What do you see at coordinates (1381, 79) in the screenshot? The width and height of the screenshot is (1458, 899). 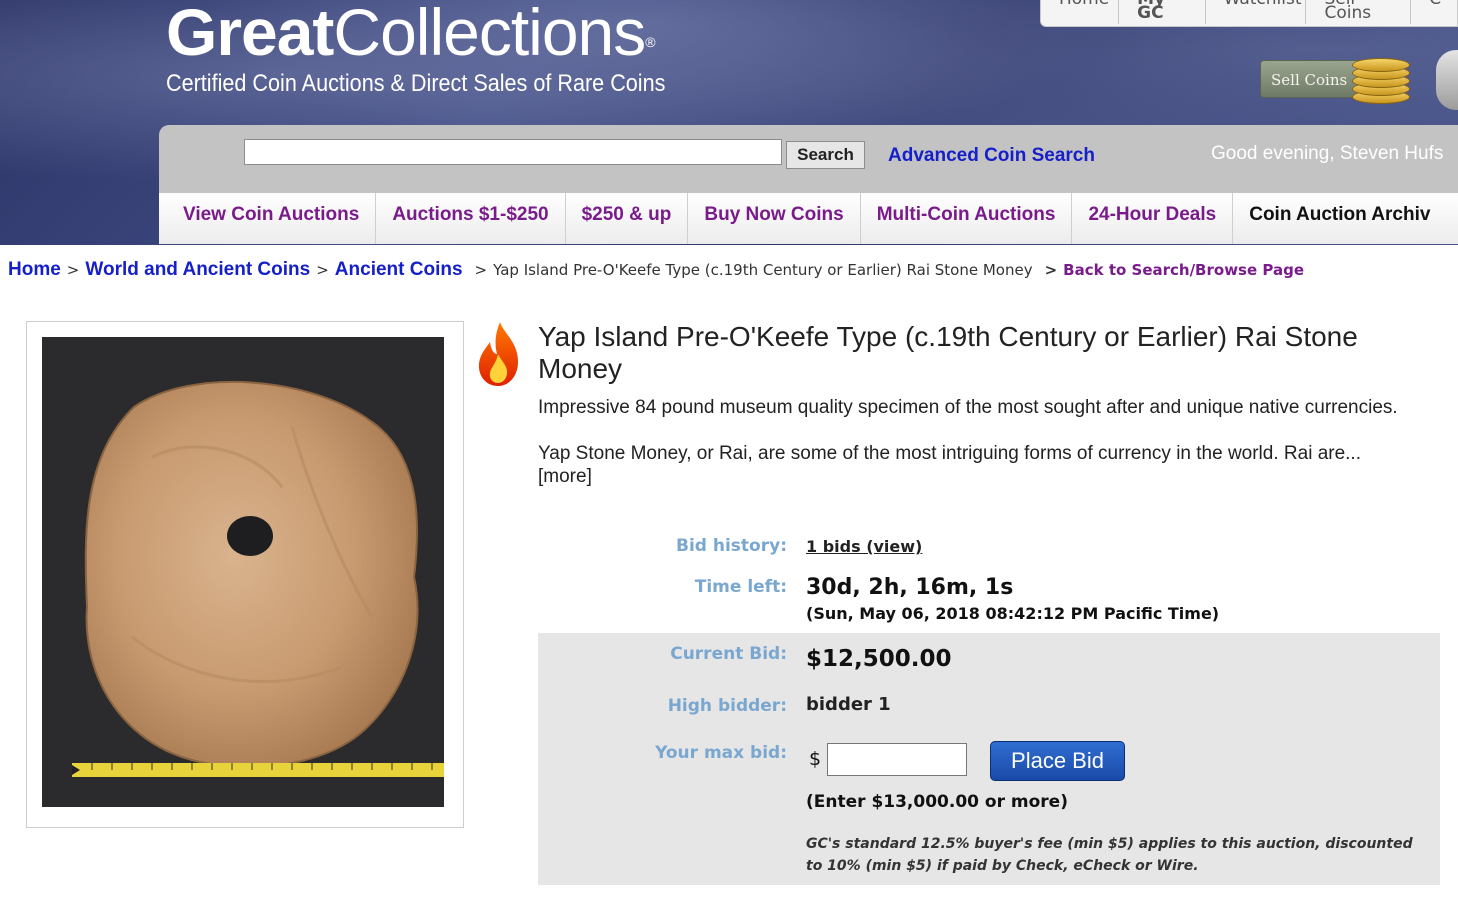 I see `coin-stack-icon` at bounding box center [1381, 79].